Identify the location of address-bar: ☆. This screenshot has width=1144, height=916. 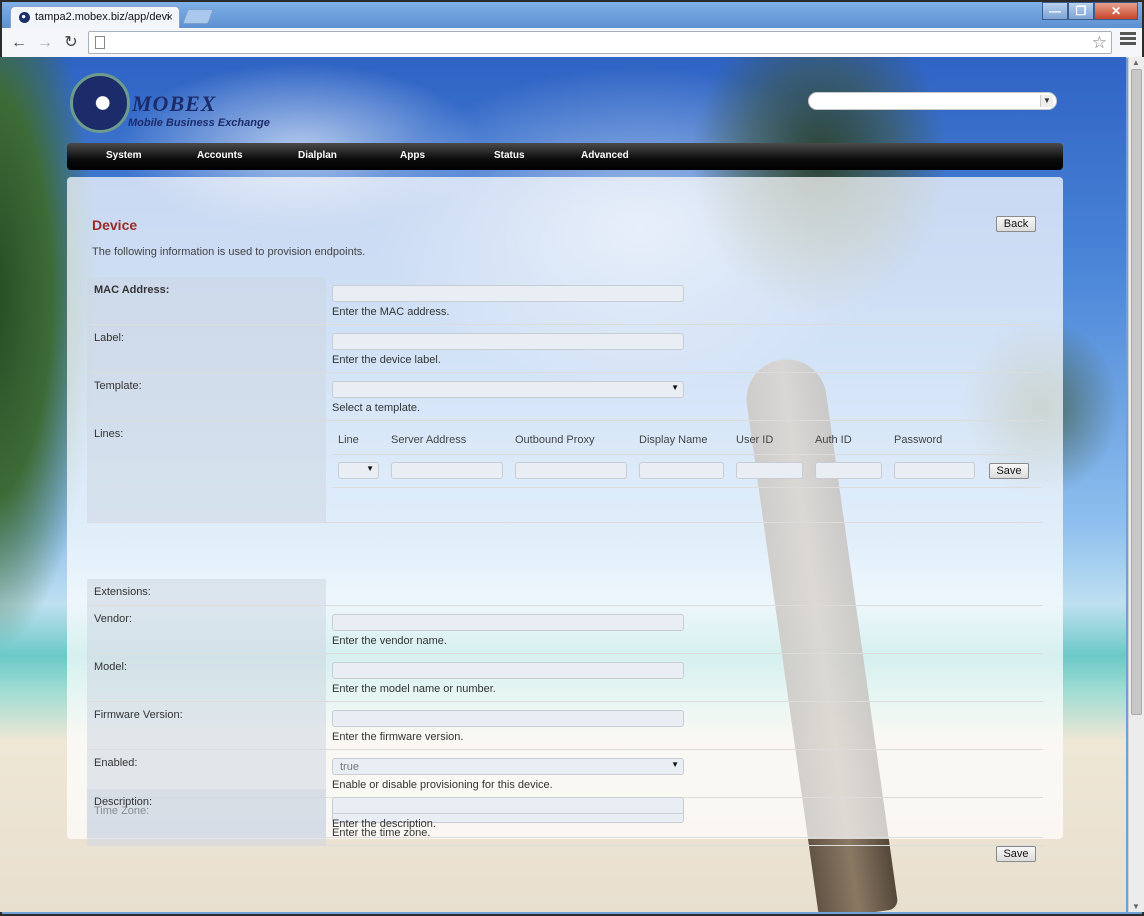
(600, 42).